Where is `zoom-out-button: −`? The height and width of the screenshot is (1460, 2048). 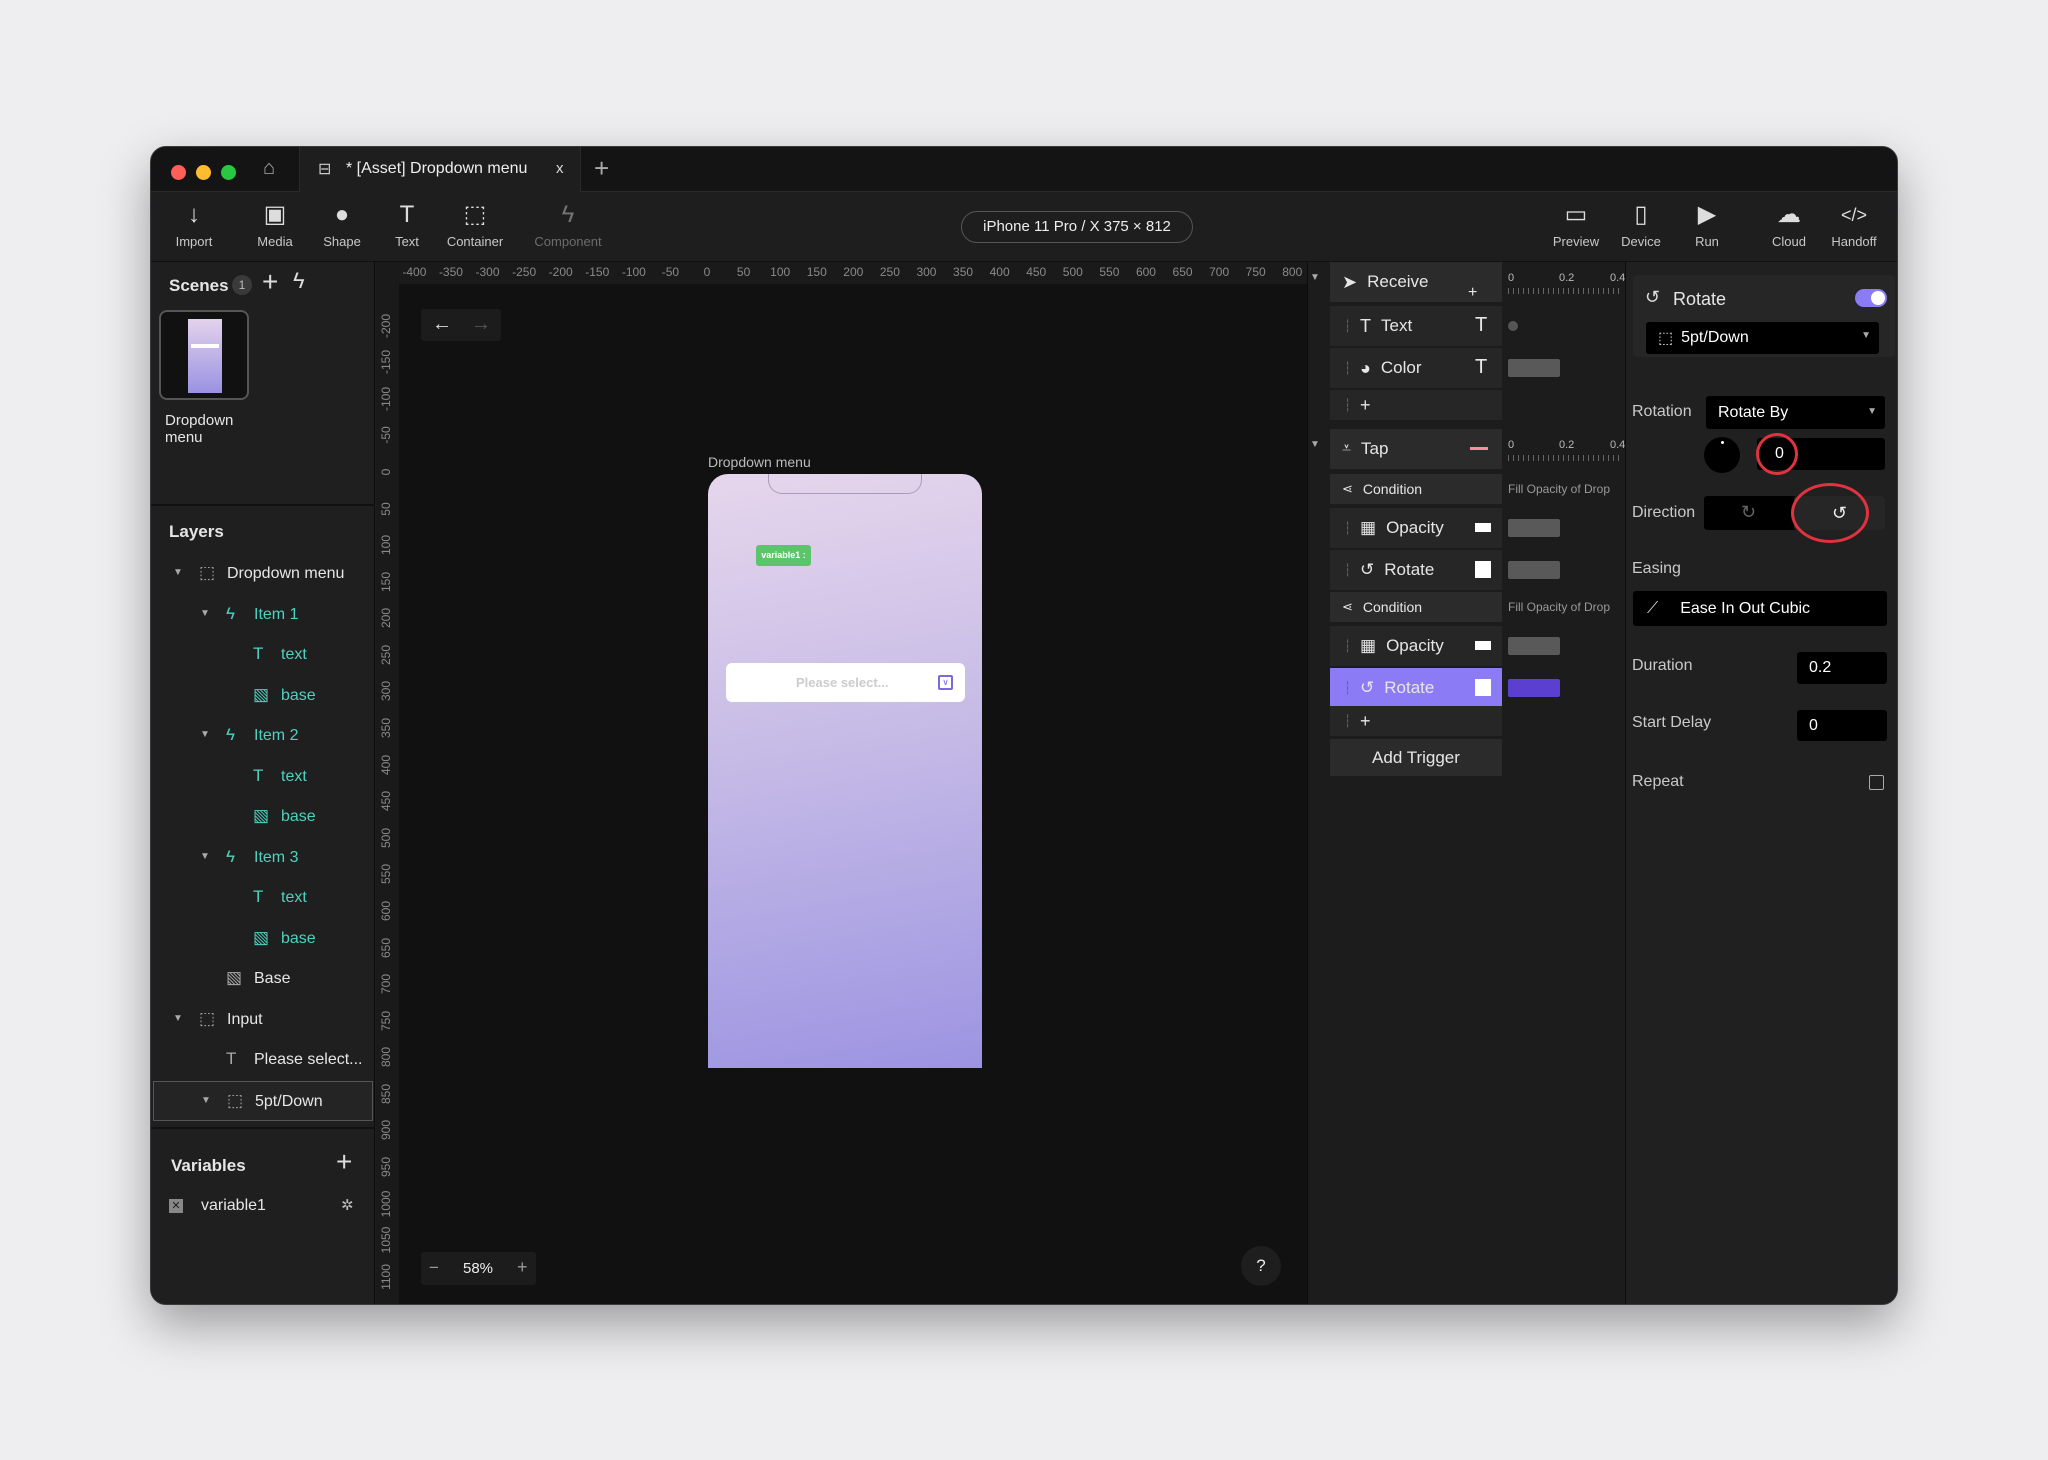
zoom-out-button: − is located at coordinates (434, 1268).